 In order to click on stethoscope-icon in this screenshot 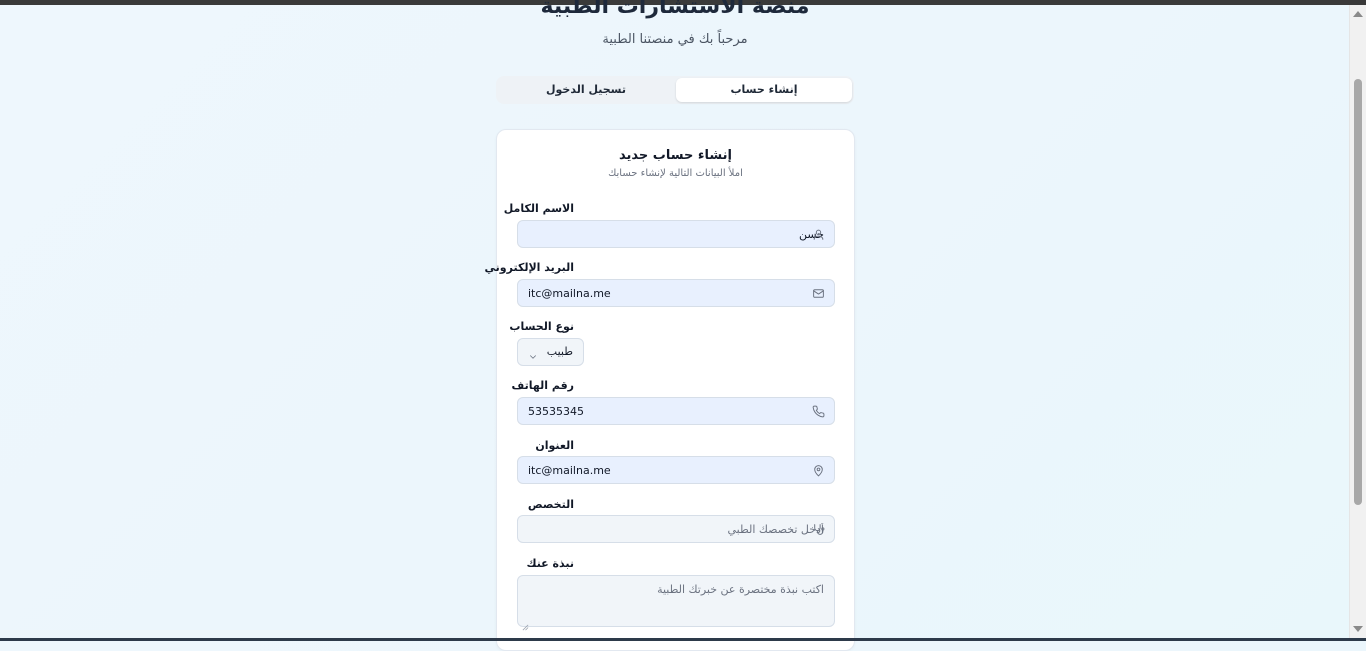, I will do `click(818, 529)`.